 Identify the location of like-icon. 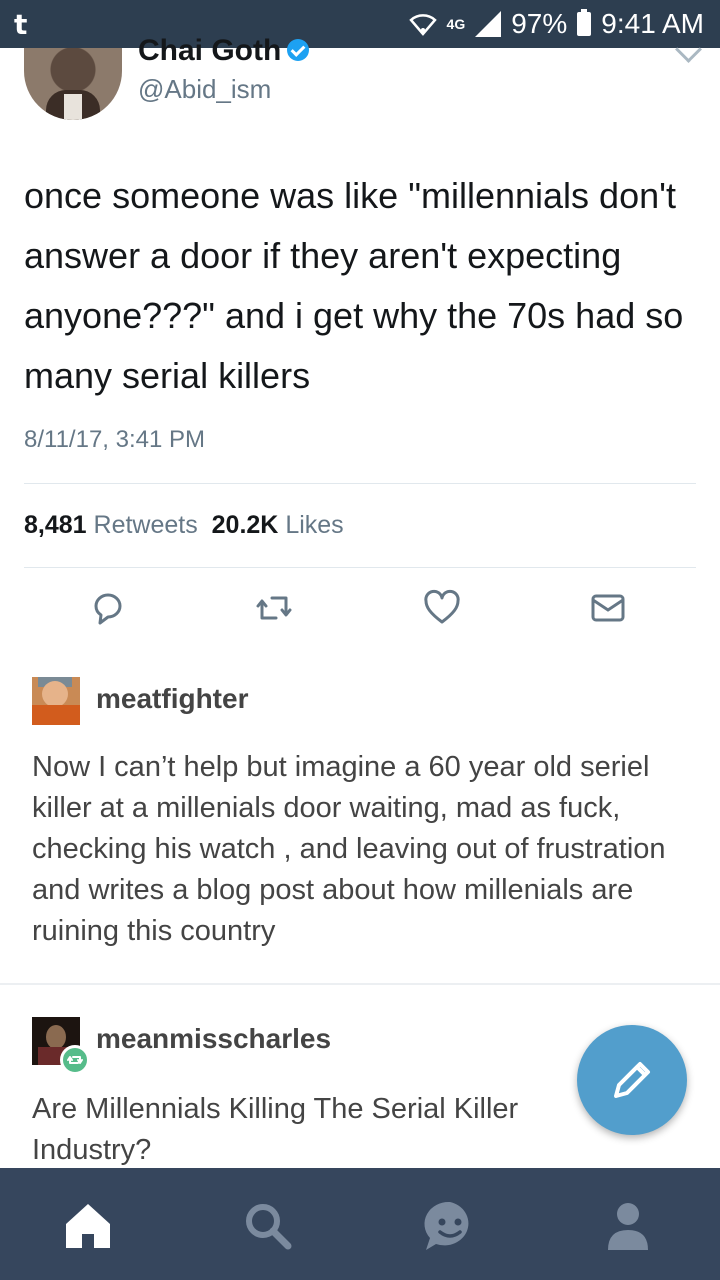
(442, 606).